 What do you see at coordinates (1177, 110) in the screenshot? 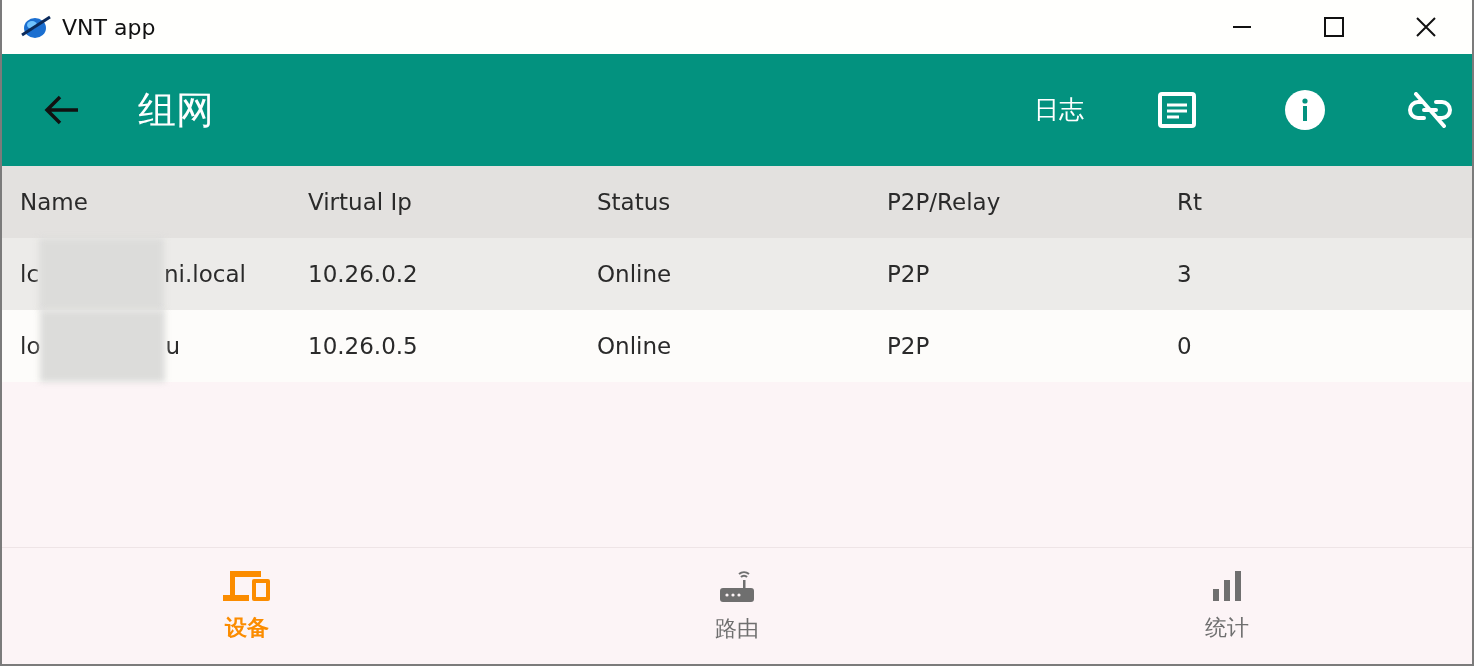
I see `document-icon` at bounding box center [1177, 110].